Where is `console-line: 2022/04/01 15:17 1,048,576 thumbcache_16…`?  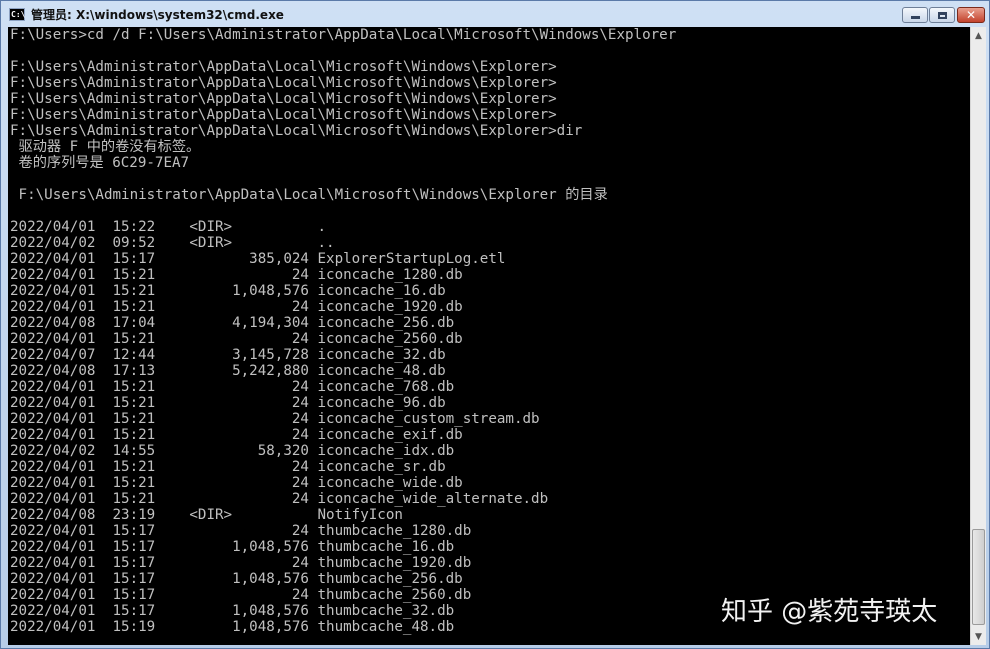 console-line: 2022/04/01 15:17 1,048,576 thumbcache_16… is located at coordinates (232, 547).